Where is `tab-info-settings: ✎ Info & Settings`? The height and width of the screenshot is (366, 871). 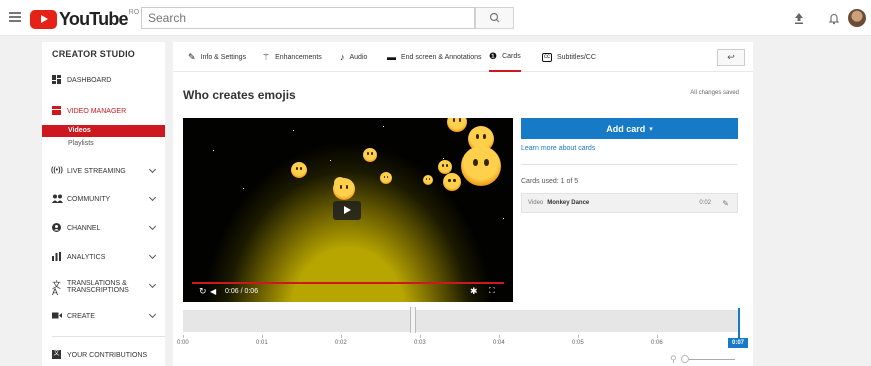 tab-info-settings: ✎ Info & Settings is located at coordinates (217, 57).